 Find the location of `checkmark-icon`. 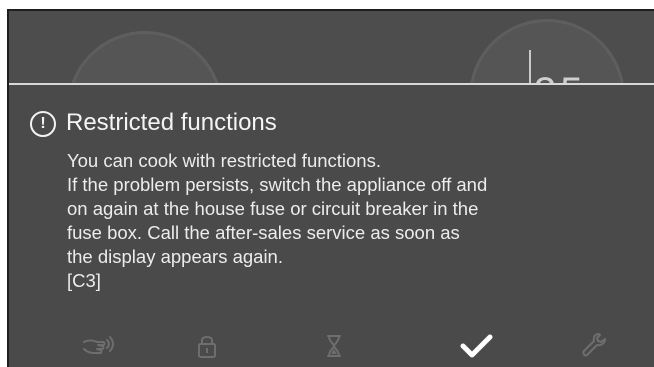

checkmark-icon is located at coordinates (476, 346).